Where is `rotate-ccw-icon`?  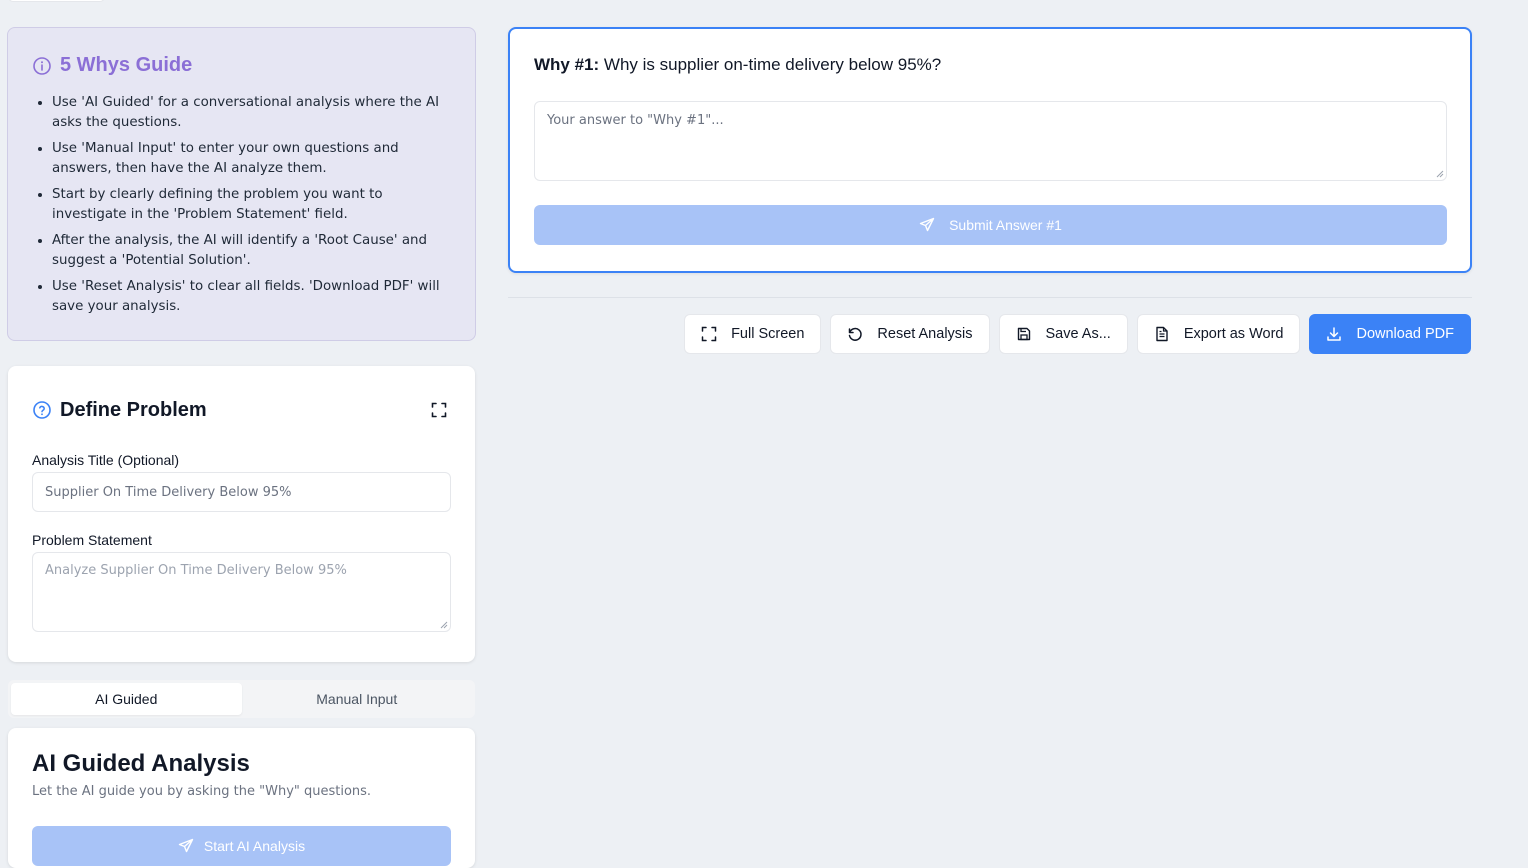 rotate-ccw-icon is located at coordinates (856, 334).